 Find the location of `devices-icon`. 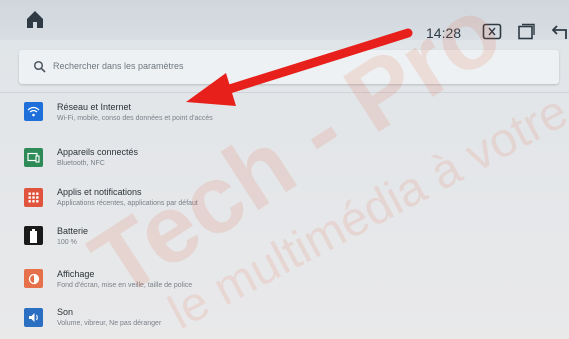

devices-icon is located at coordinates (33, 157).